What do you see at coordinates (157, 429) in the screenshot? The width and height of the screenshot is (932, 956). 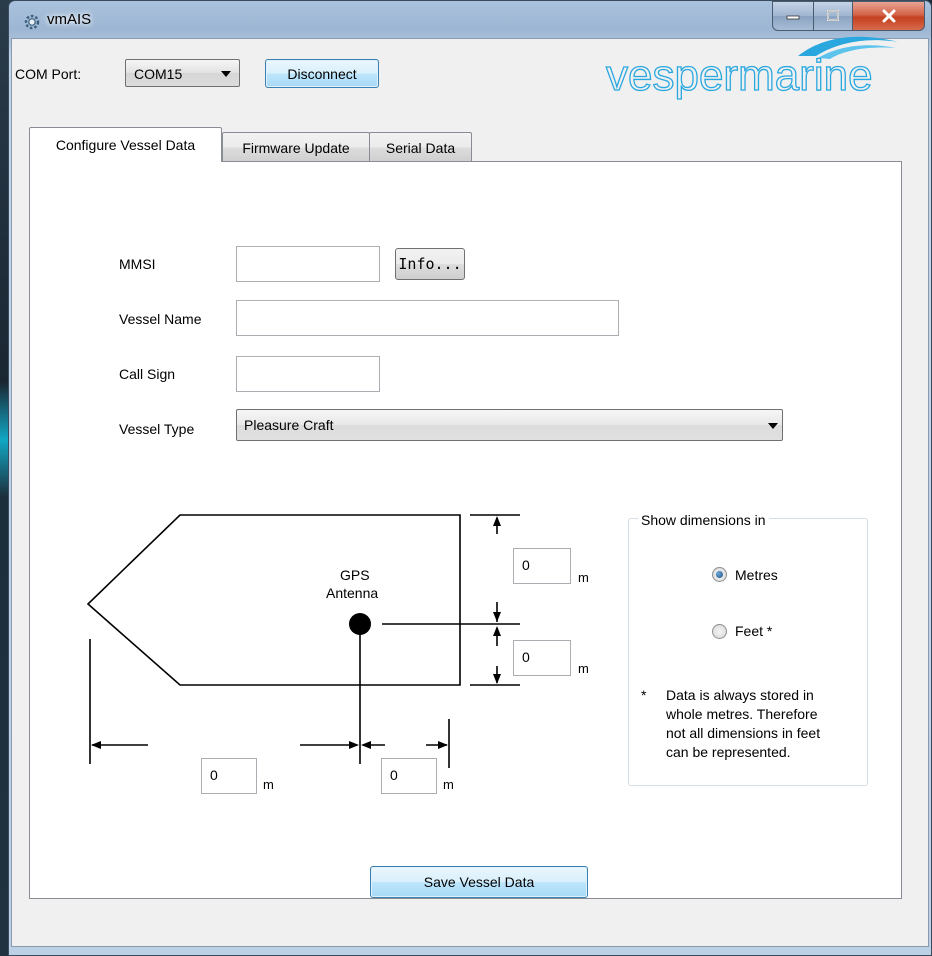 I see `vessel-type-label: Vessel Type` at bounding box center [157, 429].